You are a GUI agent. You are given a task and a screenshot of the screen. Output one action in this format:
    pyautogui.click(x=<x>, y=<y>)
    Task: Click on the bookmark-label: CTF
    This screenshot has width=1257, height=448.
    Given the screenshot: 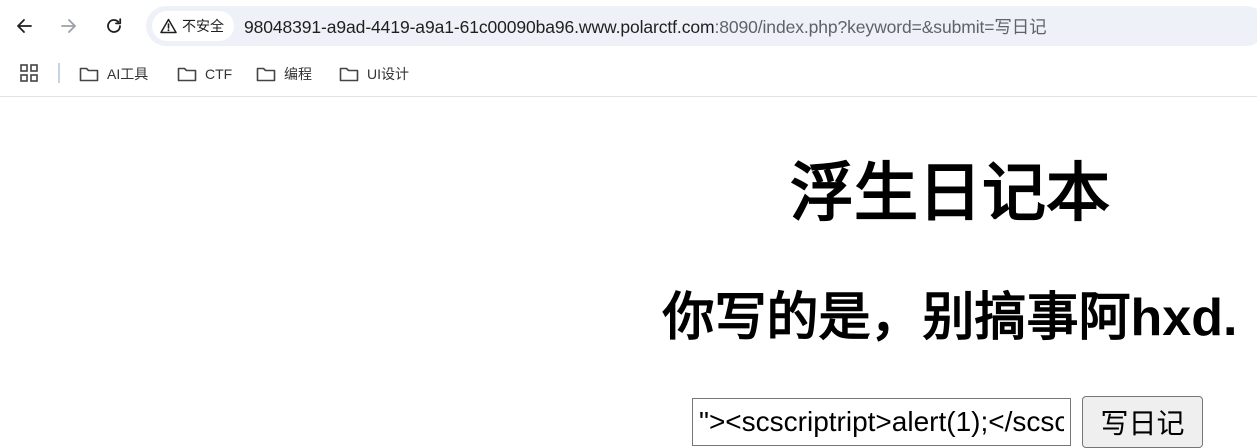 What is the action you would take?
    pyautogui.click(x=219, y=74)
    